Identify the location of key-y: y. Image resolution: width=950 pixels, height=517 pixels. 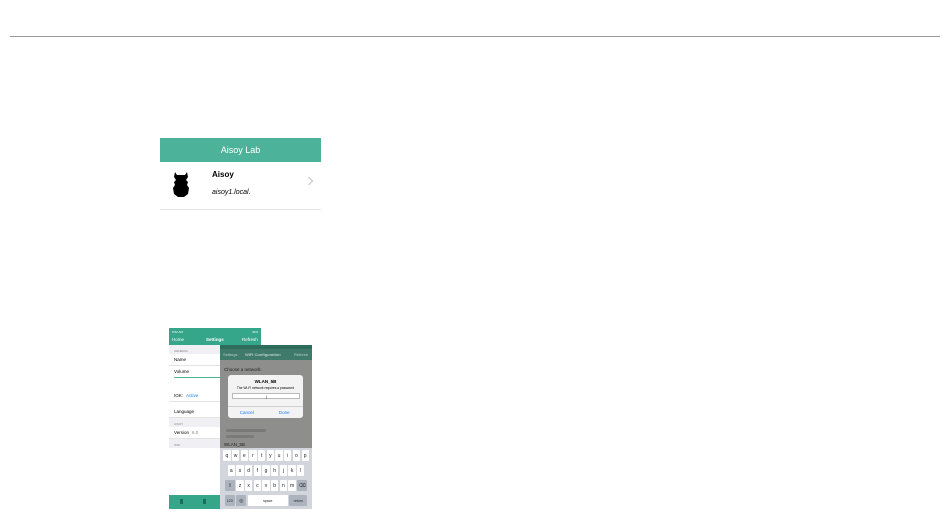
(270, 455).